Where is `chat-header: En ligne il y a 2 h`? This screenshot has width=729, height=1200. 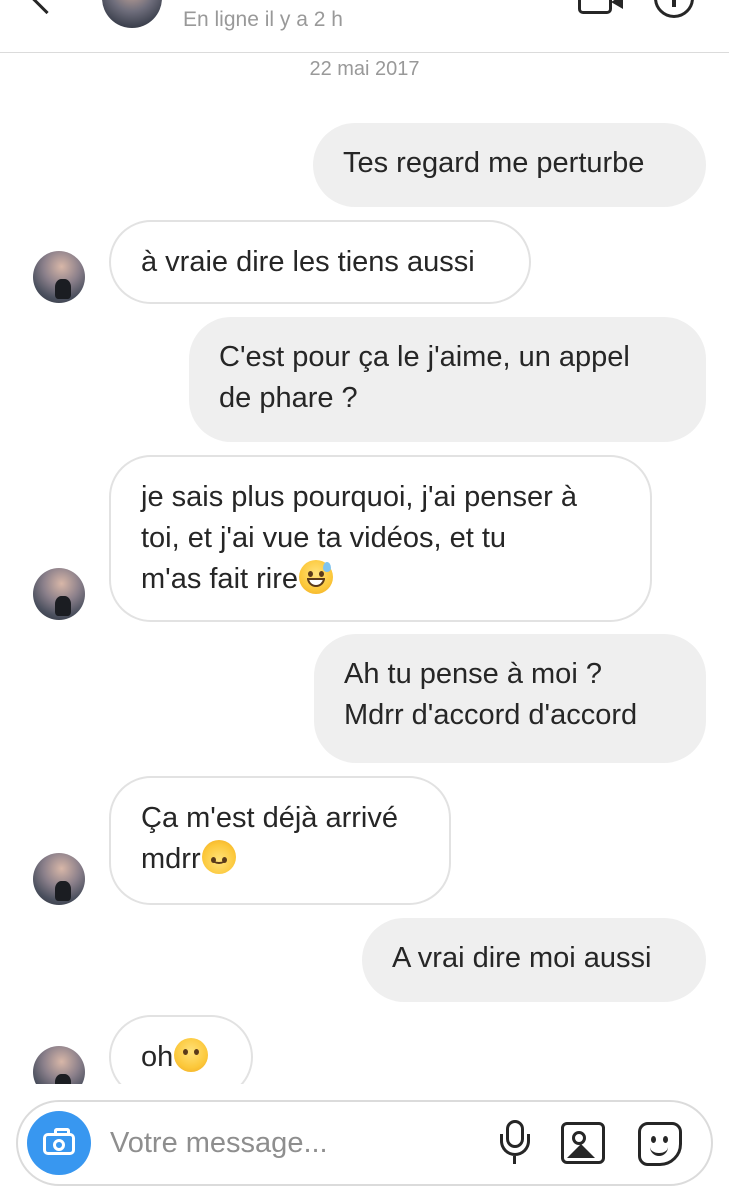 chat-header: En ligne il y a 2 h is located at coordinates (364, 26).